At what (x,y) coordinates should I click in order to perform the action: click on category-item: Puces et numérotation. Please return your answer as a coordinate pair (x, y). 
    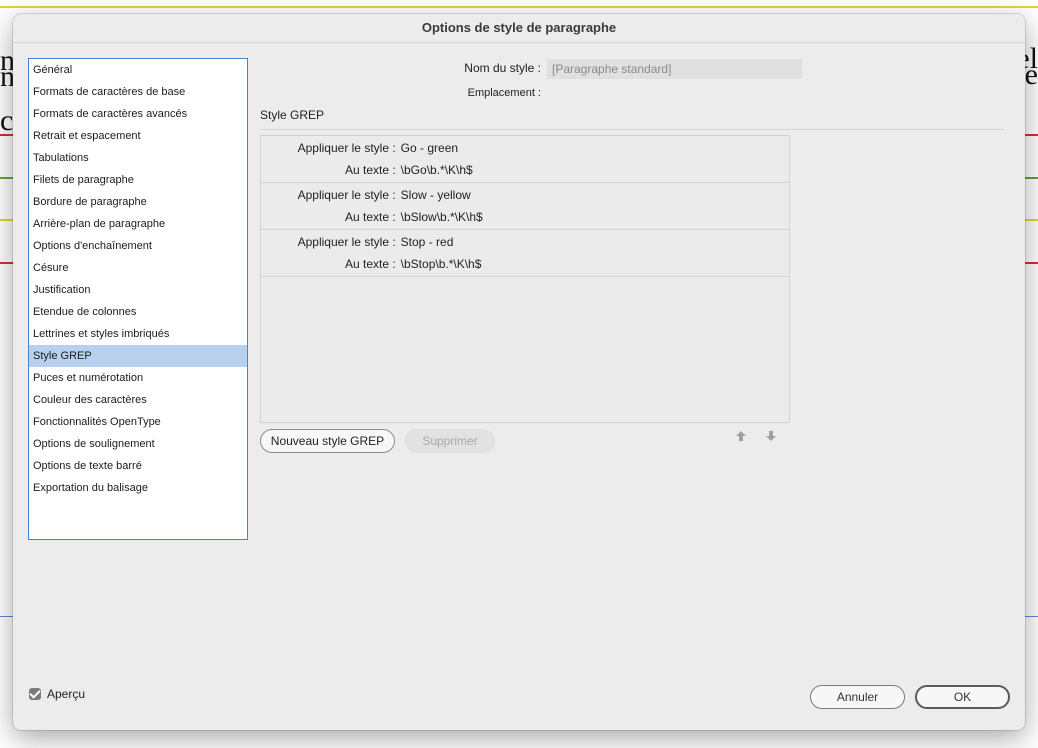
    Looking at the image, I should click on (138, 378).